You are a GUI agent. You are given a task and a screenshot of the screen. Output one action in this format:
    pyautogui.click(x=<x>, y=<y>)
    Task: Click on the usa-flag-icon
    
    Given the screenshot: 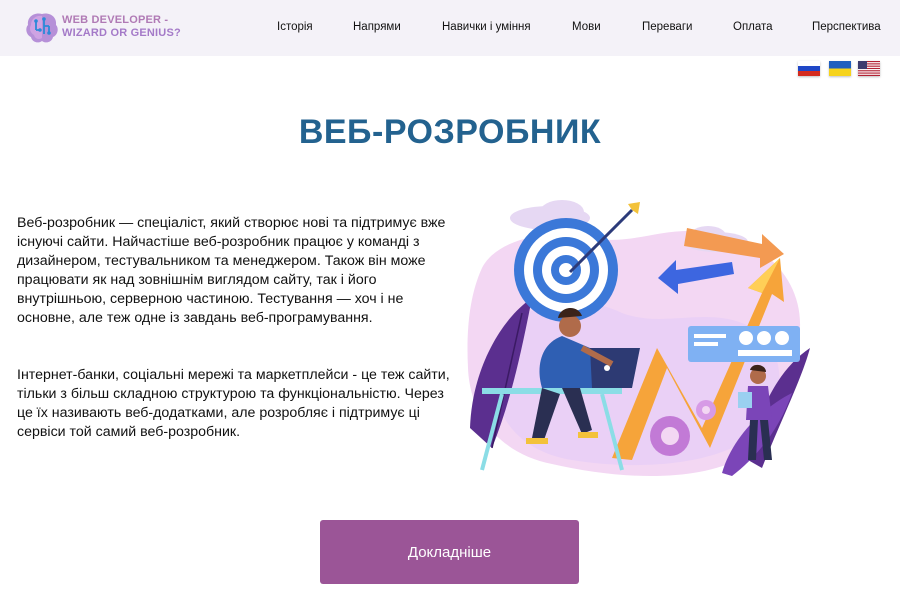 What is the action you would take?
    pyautogui.click(x=869, y=68)
    